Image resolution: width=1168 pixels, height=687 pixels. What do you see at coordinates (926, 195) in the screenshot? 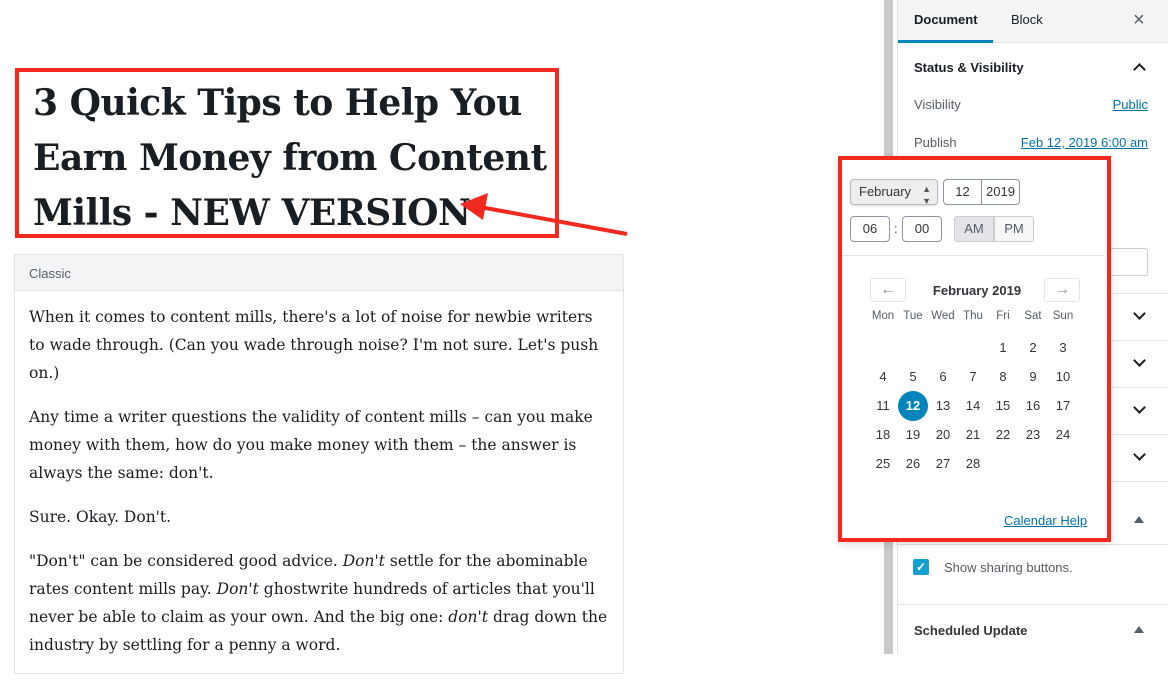
I see `select-arrows-icon: ▲ ▼` at bounding box center [926, 195].